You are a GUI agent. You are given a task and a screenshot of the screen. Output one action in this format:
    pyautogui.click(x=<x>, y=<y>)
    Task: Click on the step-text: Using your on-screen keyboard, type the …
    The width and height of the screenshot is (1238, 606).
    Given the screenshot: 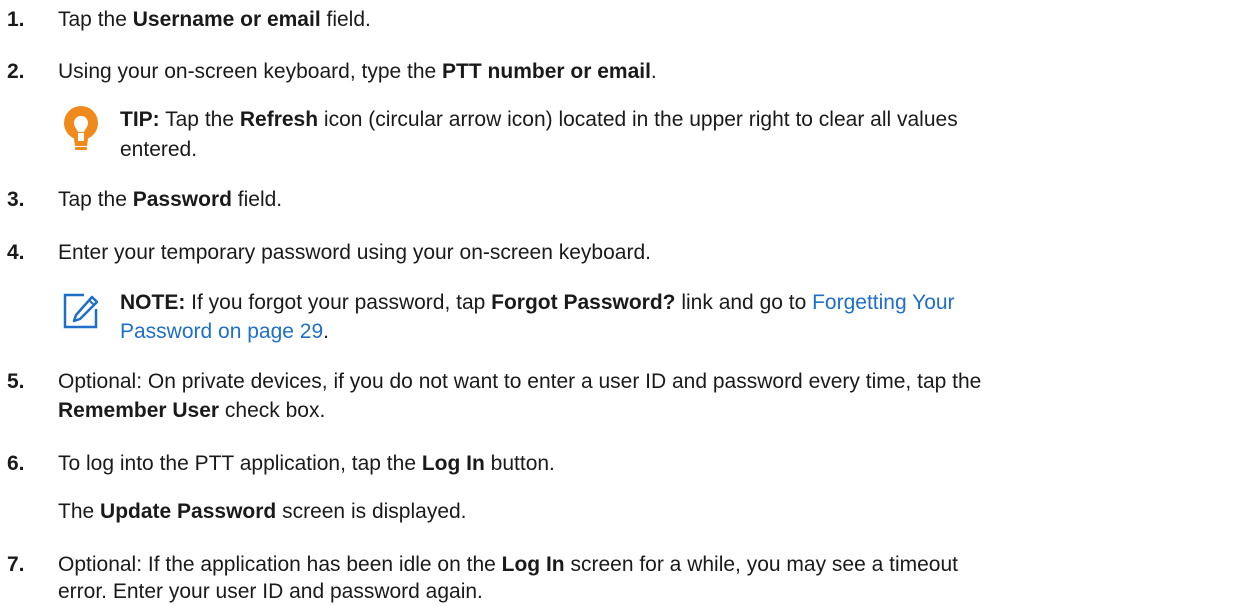 What is the action you would take?
    pyautogui.click(x=357, y=71)
    